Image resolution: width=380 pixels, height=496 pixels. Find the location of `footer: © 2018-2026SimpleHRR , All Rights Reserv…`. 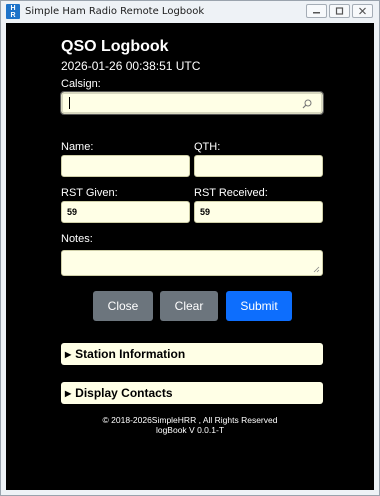

footer: © 2018-2026SimpleHRR , All Rights Reserv… is located at coordinates (190, 425).